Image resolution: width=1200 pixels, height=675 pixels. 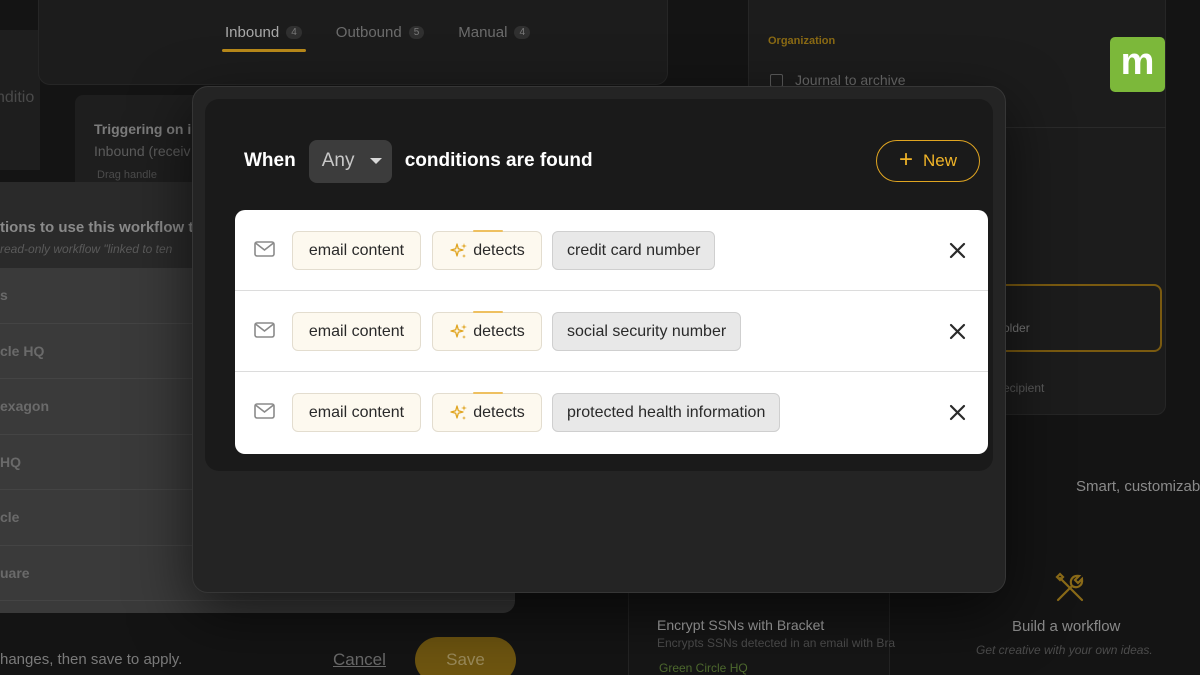 What do you see at coordinates (270, 160) in the screenshot?
I see `when-label: When` at bounding box center [270, 160].